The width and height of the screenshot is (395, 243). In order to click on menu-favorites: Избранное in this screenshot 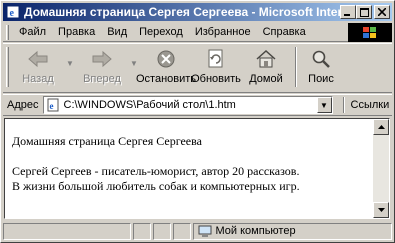, I will do `click(223, 32)`.